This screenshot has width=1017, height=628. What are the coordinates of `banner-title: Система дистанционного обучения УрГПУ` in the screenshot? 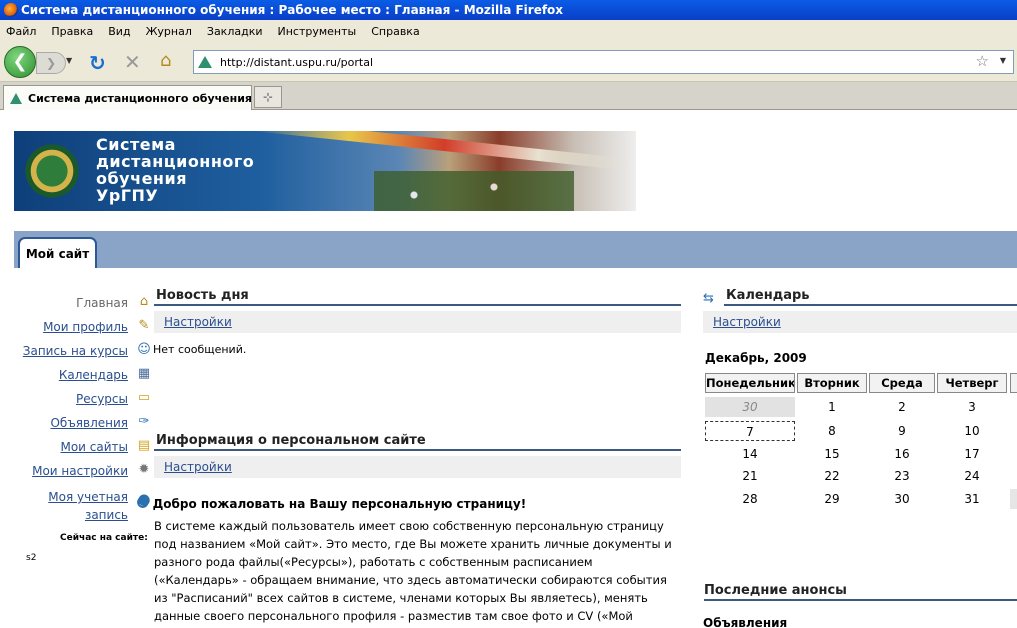 It's located at (175, 170).